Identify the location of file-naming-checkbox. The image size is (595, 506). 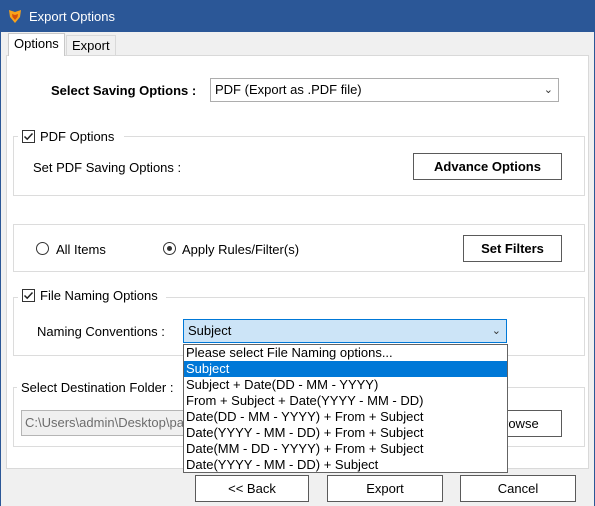
(28, 295).